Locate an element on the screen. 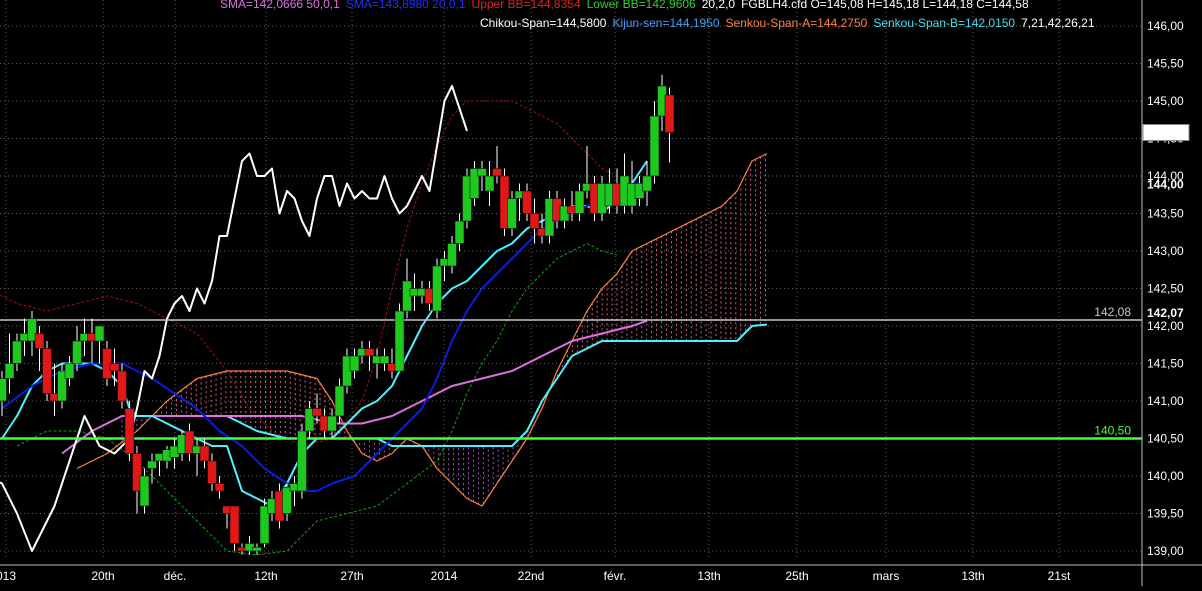 The width and height of the screenshot is (1202, 591). legend-item: Chikou-Span=144,5800 is located at coordinates (543, 23).